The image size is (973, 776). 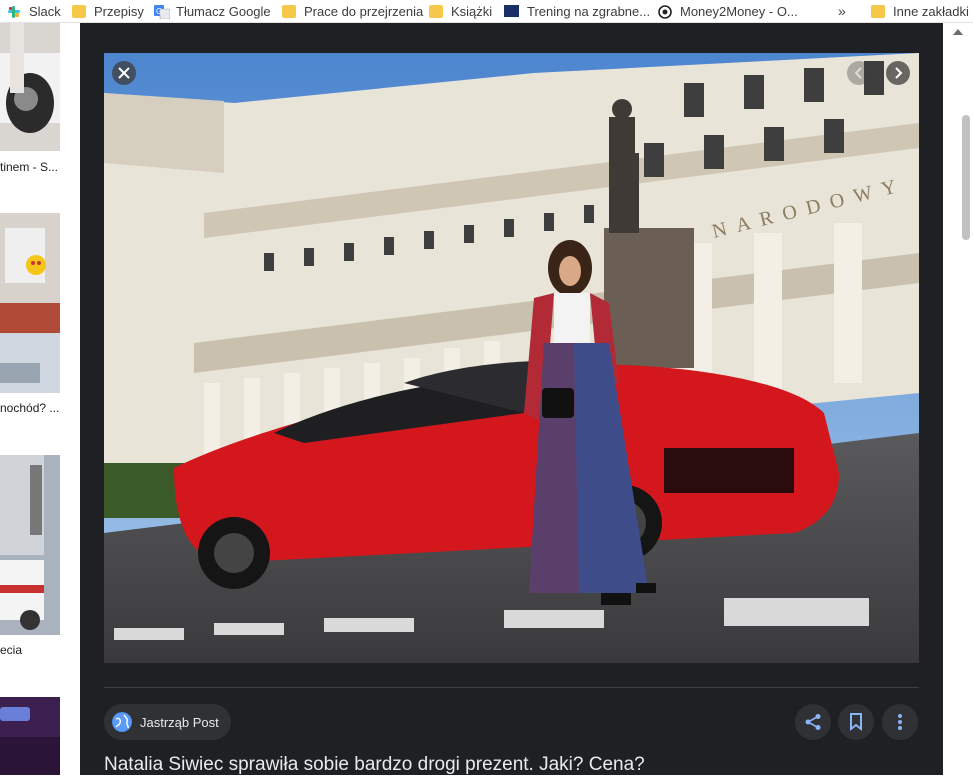 What do you see at coordinates (122, 722) in the screenshot?
I see `globe-icon` at bounding box center [122, 722].